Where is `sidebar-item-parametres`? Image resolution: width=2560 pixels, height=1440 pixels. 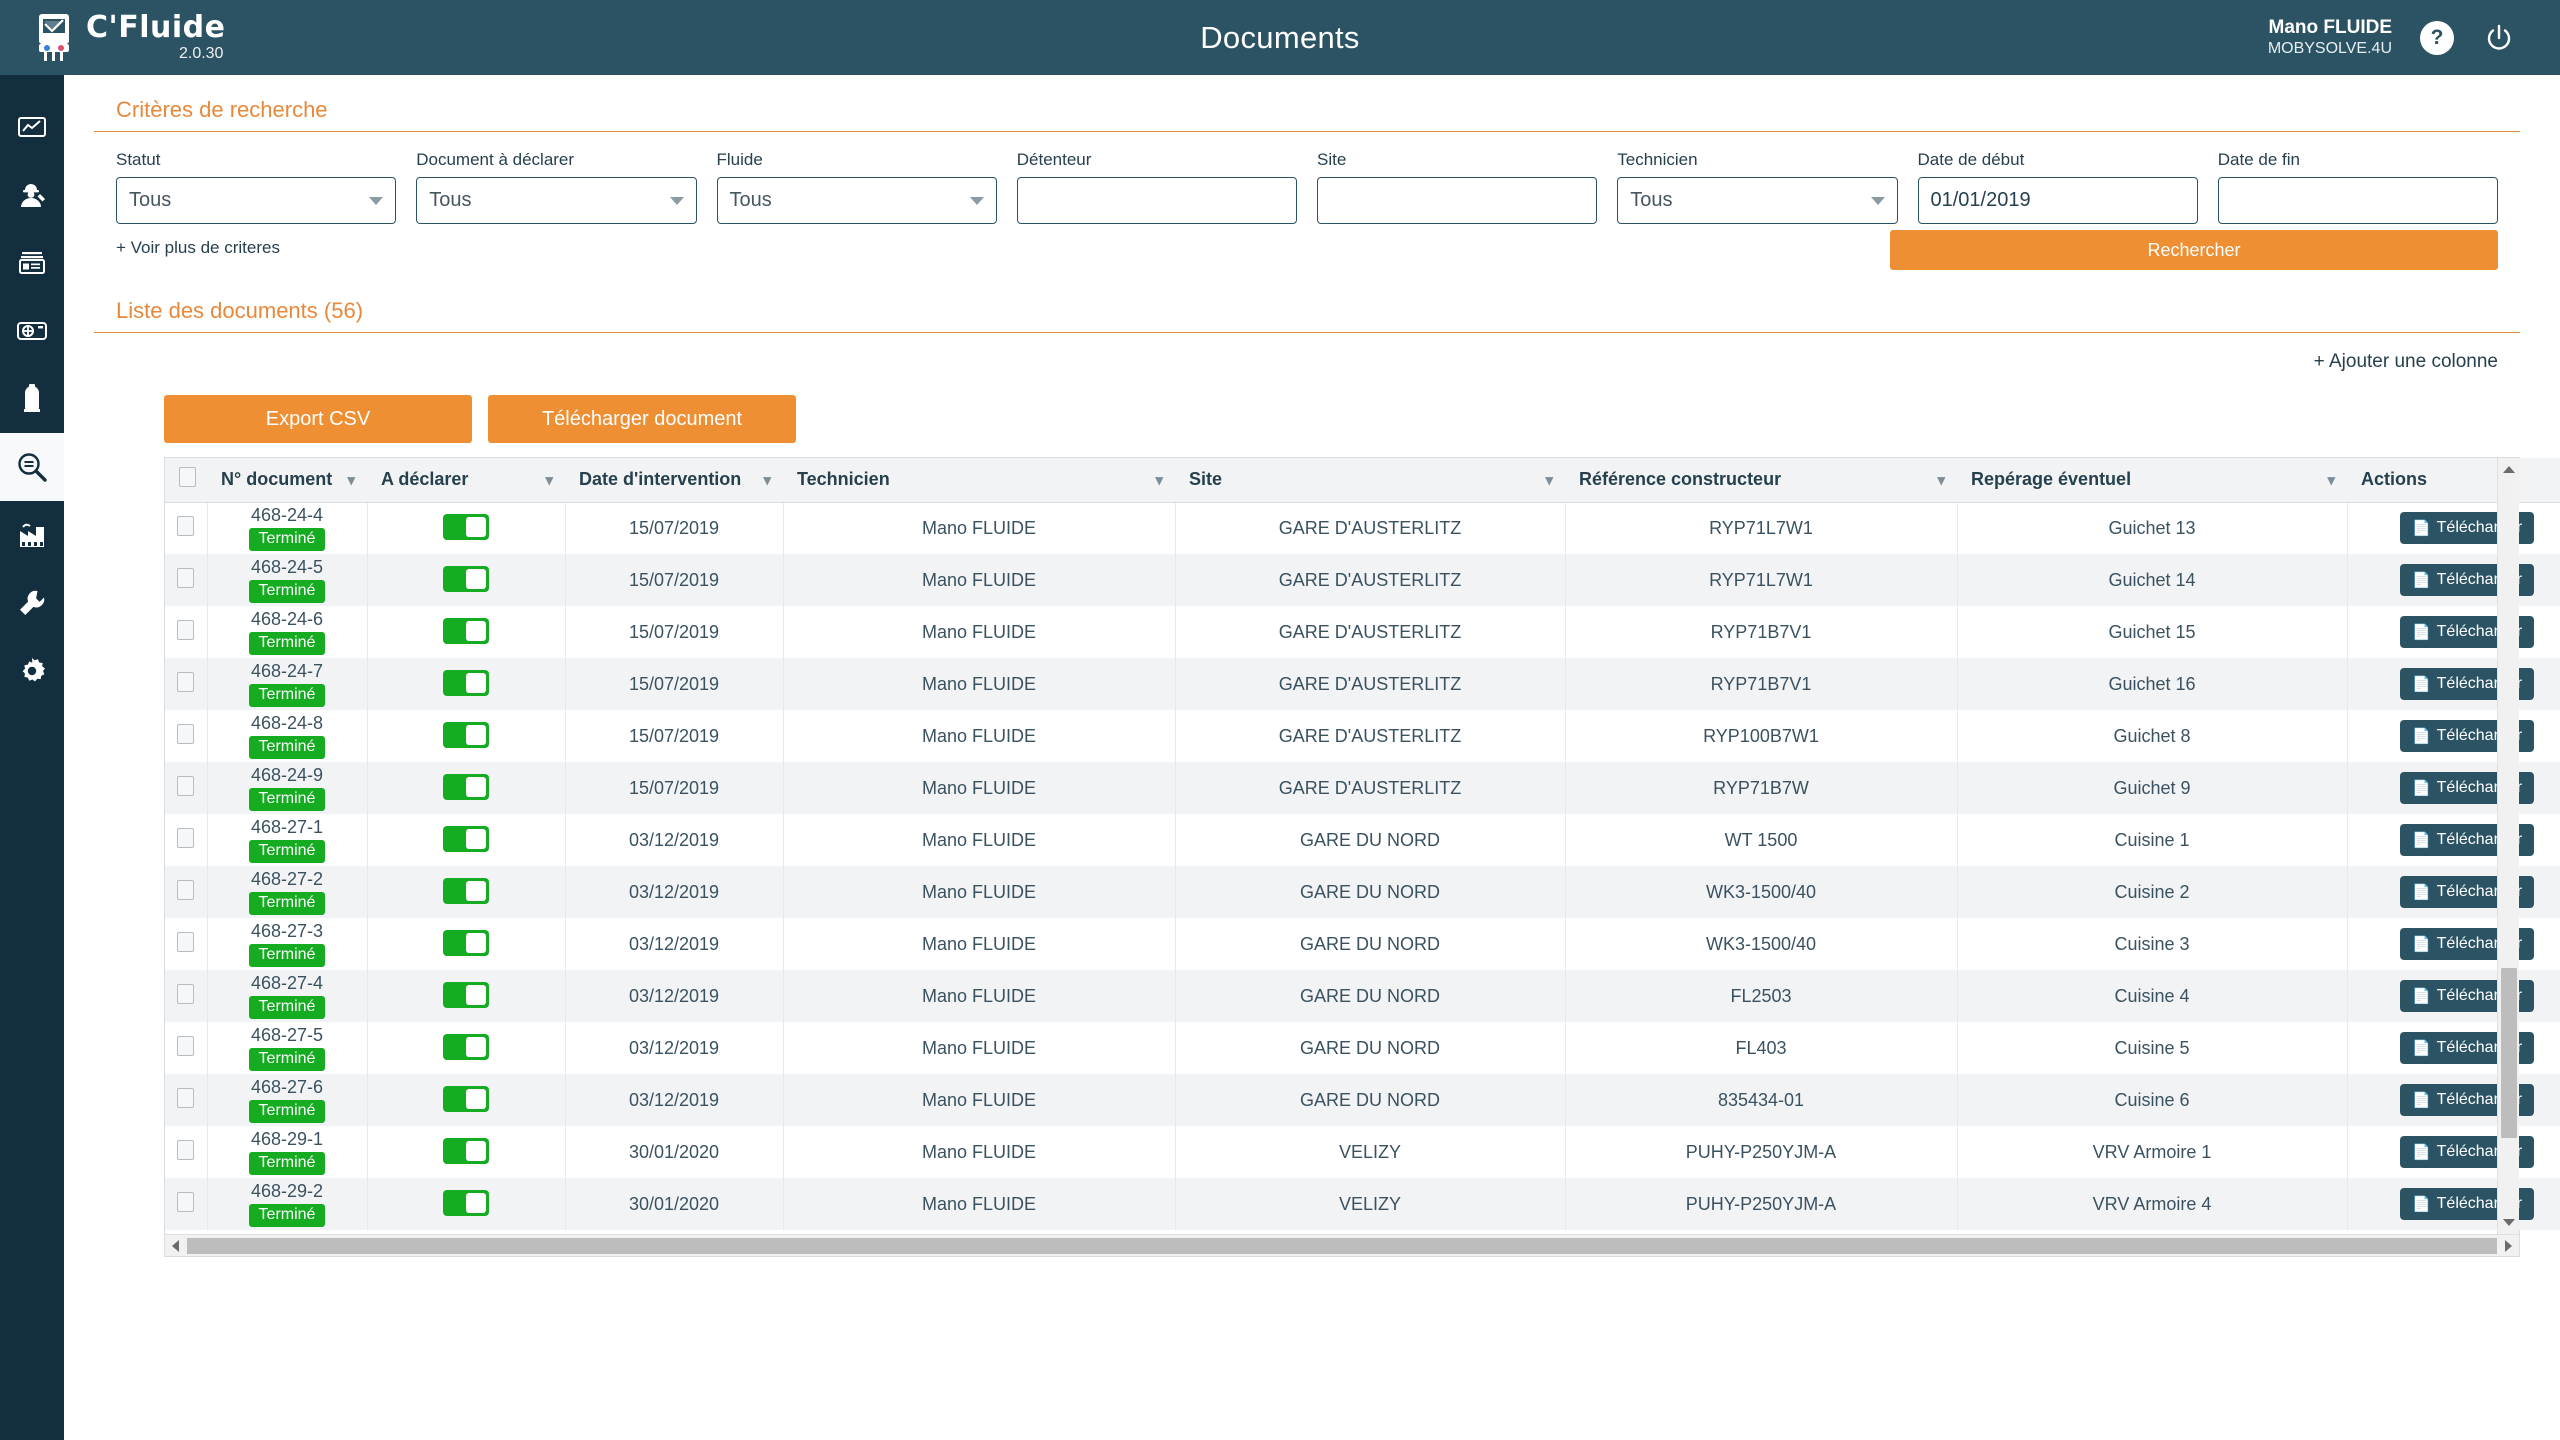
sidebar-item-parametres is located at coordinates (32, 671).